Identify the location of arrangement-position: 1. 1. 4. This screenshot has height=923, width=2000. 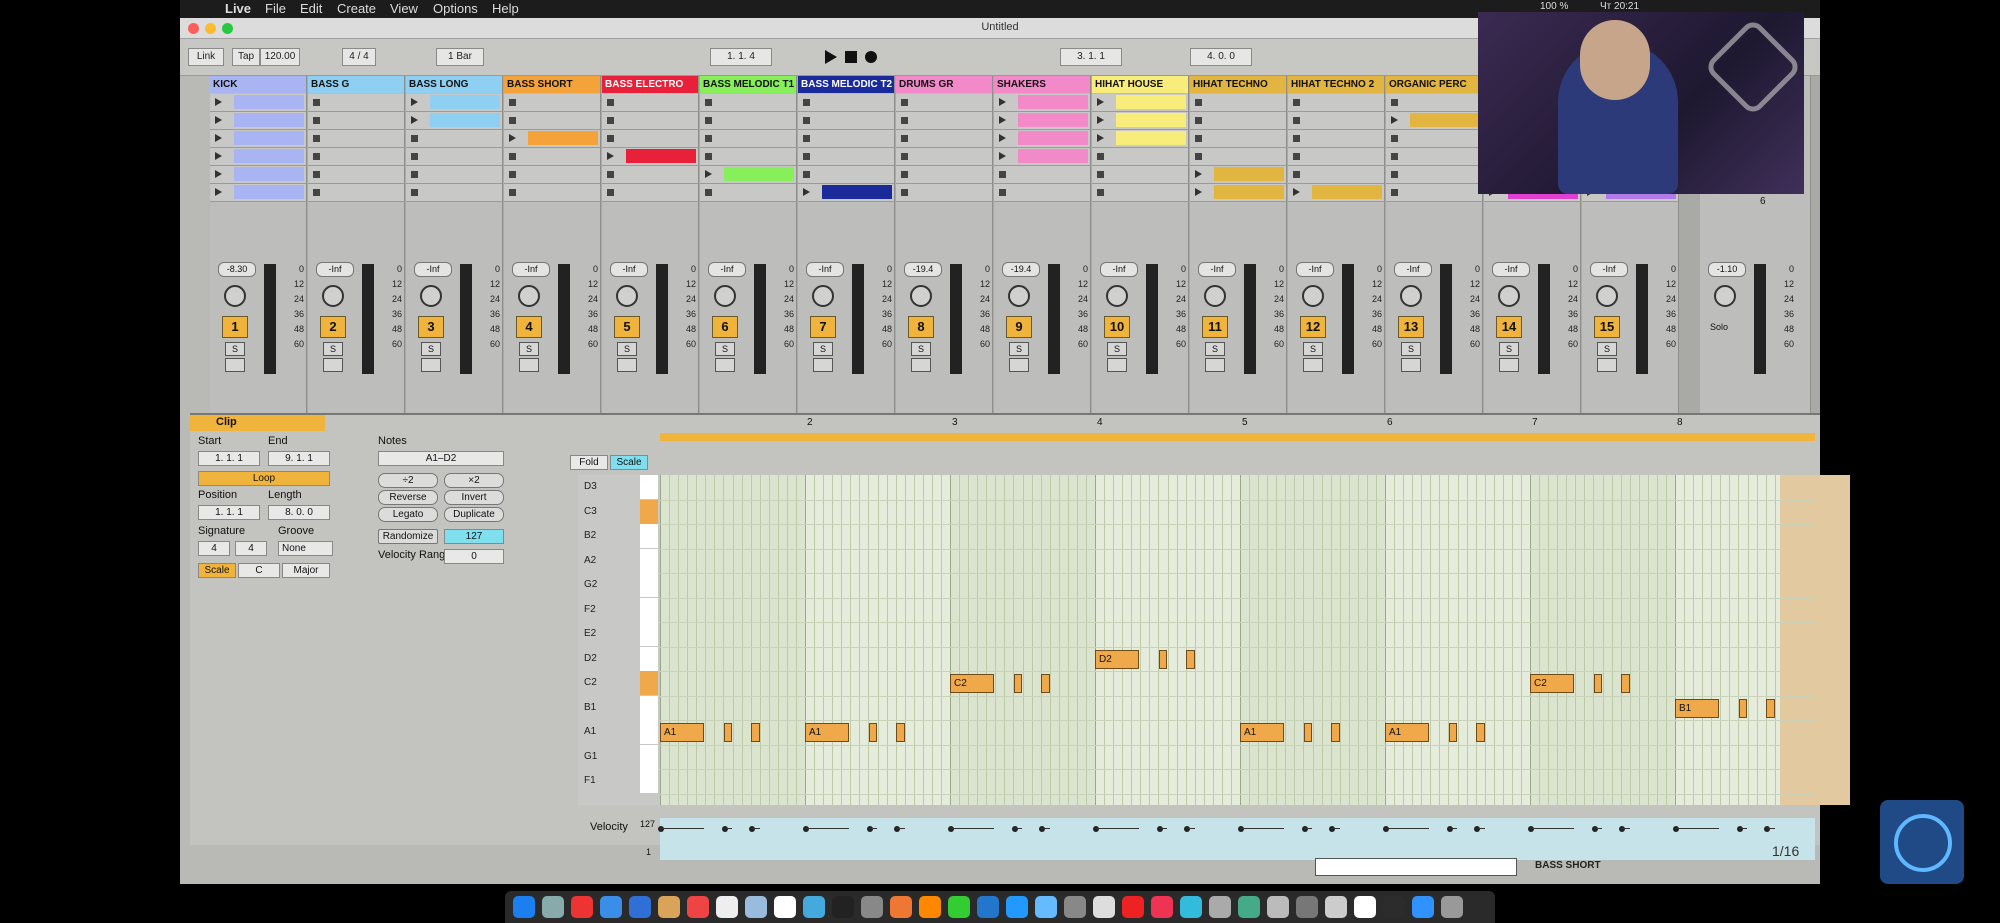
(741, 57).